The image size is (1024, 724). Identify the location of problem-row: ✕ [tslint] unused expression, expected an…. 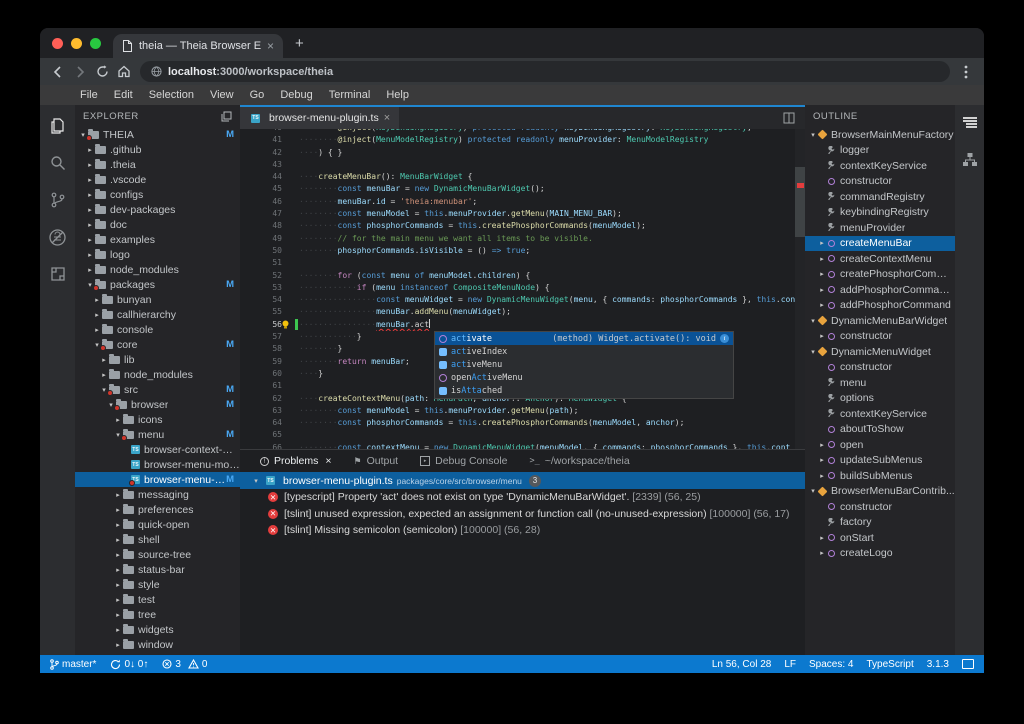
(522, 514).